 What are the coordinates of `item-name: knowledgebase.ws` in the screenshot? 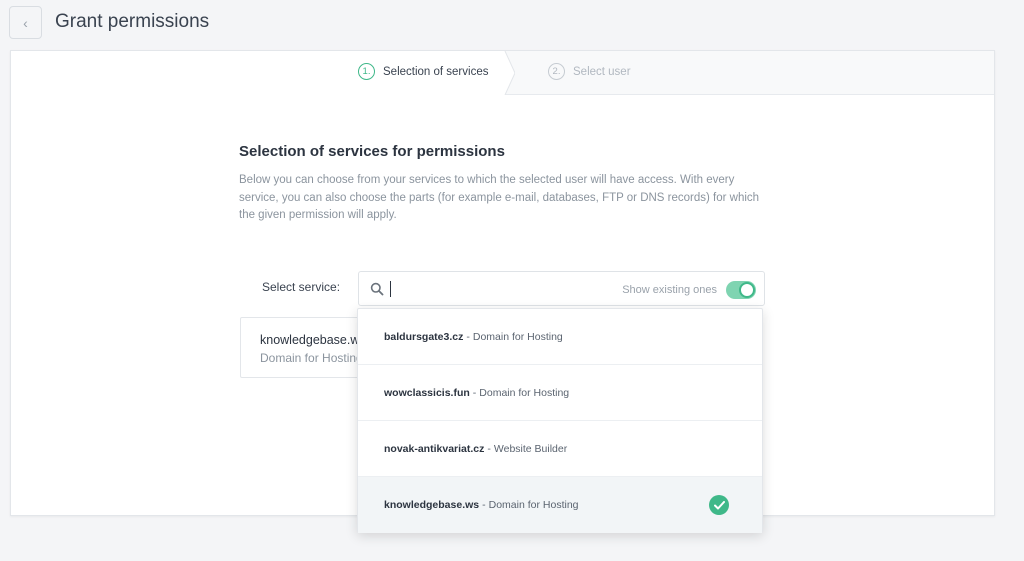 It's located at (432, 505).